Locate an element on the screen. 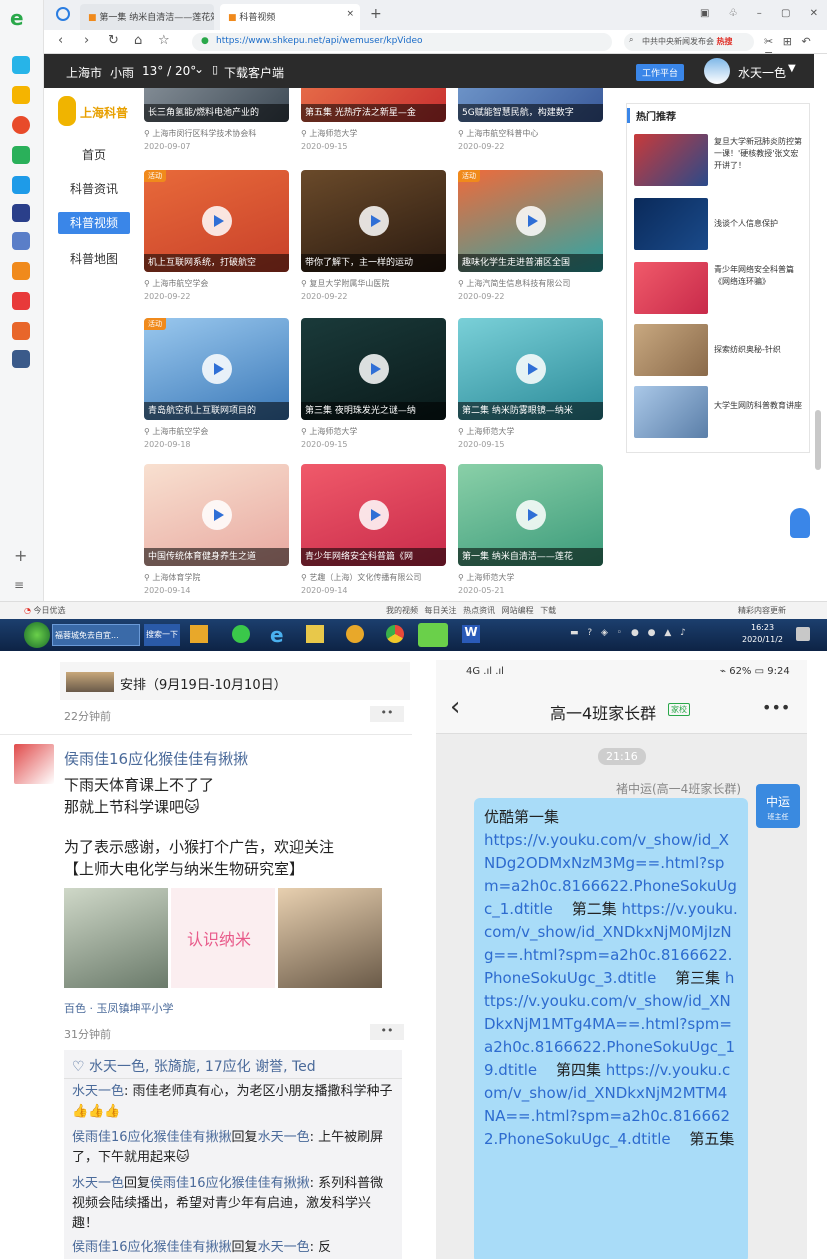 The height and width of the screenshot is (1259, 827). sidebar-game-icon is located at coordinates (21, 271).